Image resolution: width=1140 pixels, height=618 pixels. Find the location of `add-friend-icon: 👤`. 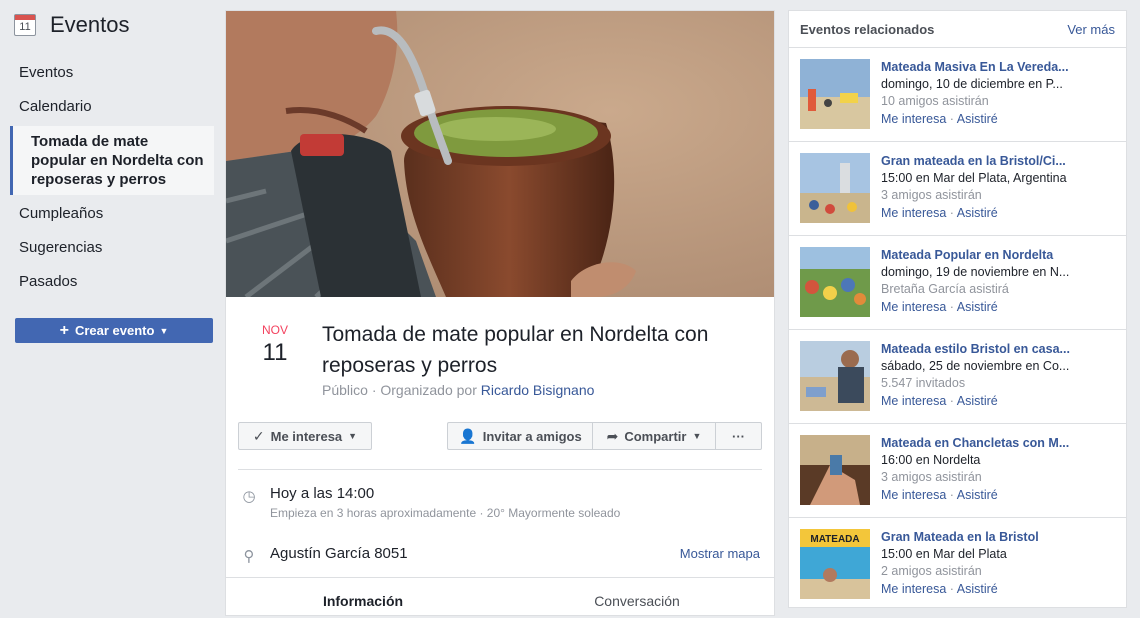

add-friend-icon: 👤 is located at coordinates (468, 435).